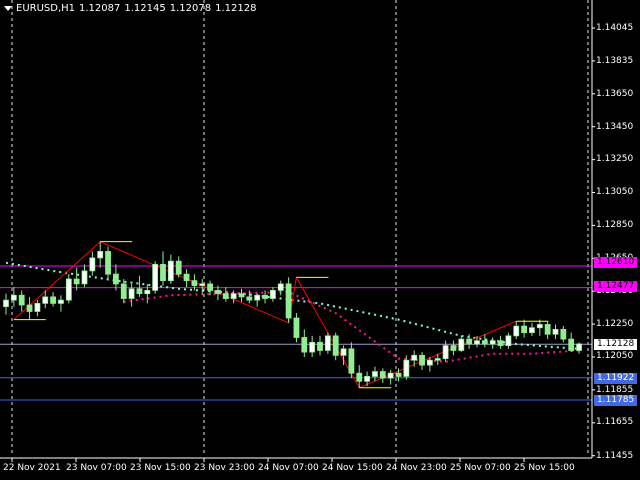 Image resolution: width=640 pixels, height=480 pixels. What do you see at coordinates (352, 468) in the screenshot?
I see `time-label: 24 Nov 15:00` at bounding box center [352, 468].